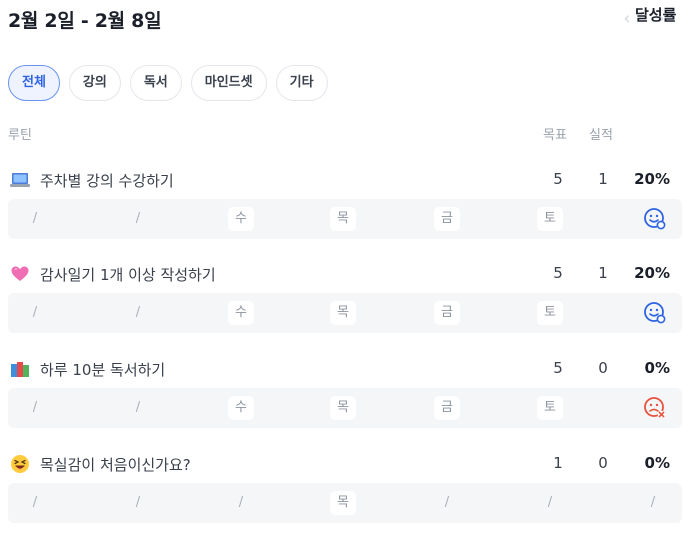 The width and height of the screenshot is (686, 540). I want to click on tab-other: 기타, so click(301, 83).